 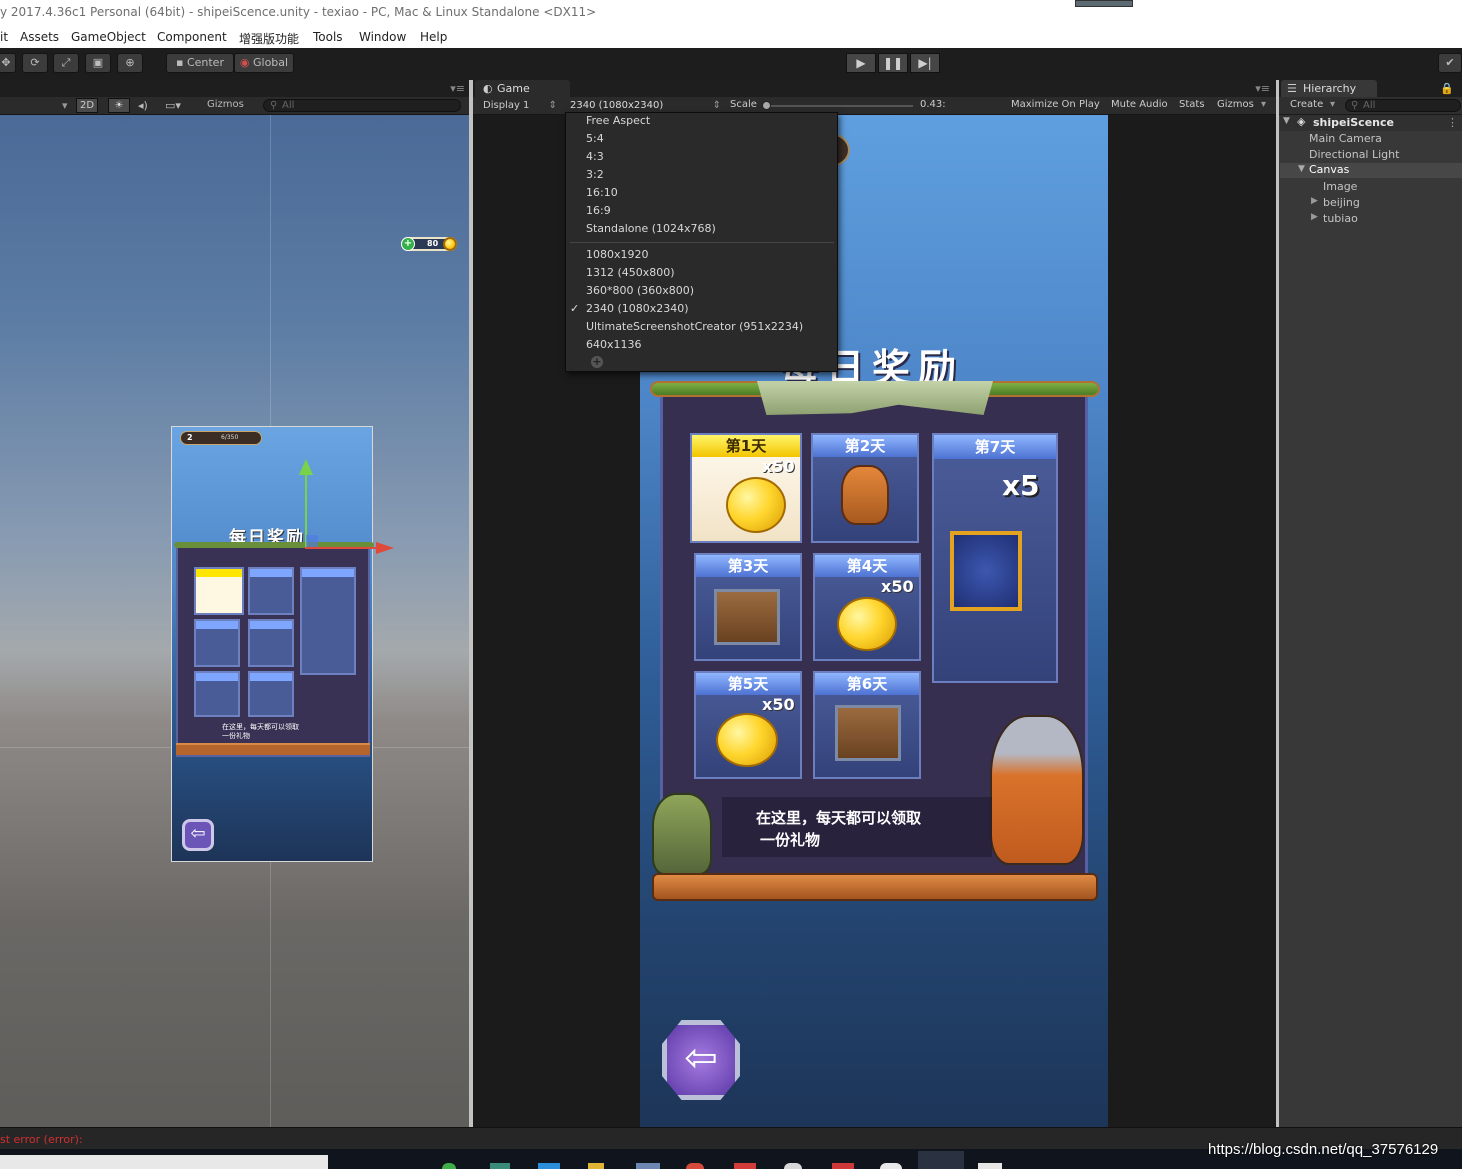 What do you see at coordinates (1192, 104) in the screenshot?
I see `stats-toggle: Stats` at bounding box center [1192, 104].